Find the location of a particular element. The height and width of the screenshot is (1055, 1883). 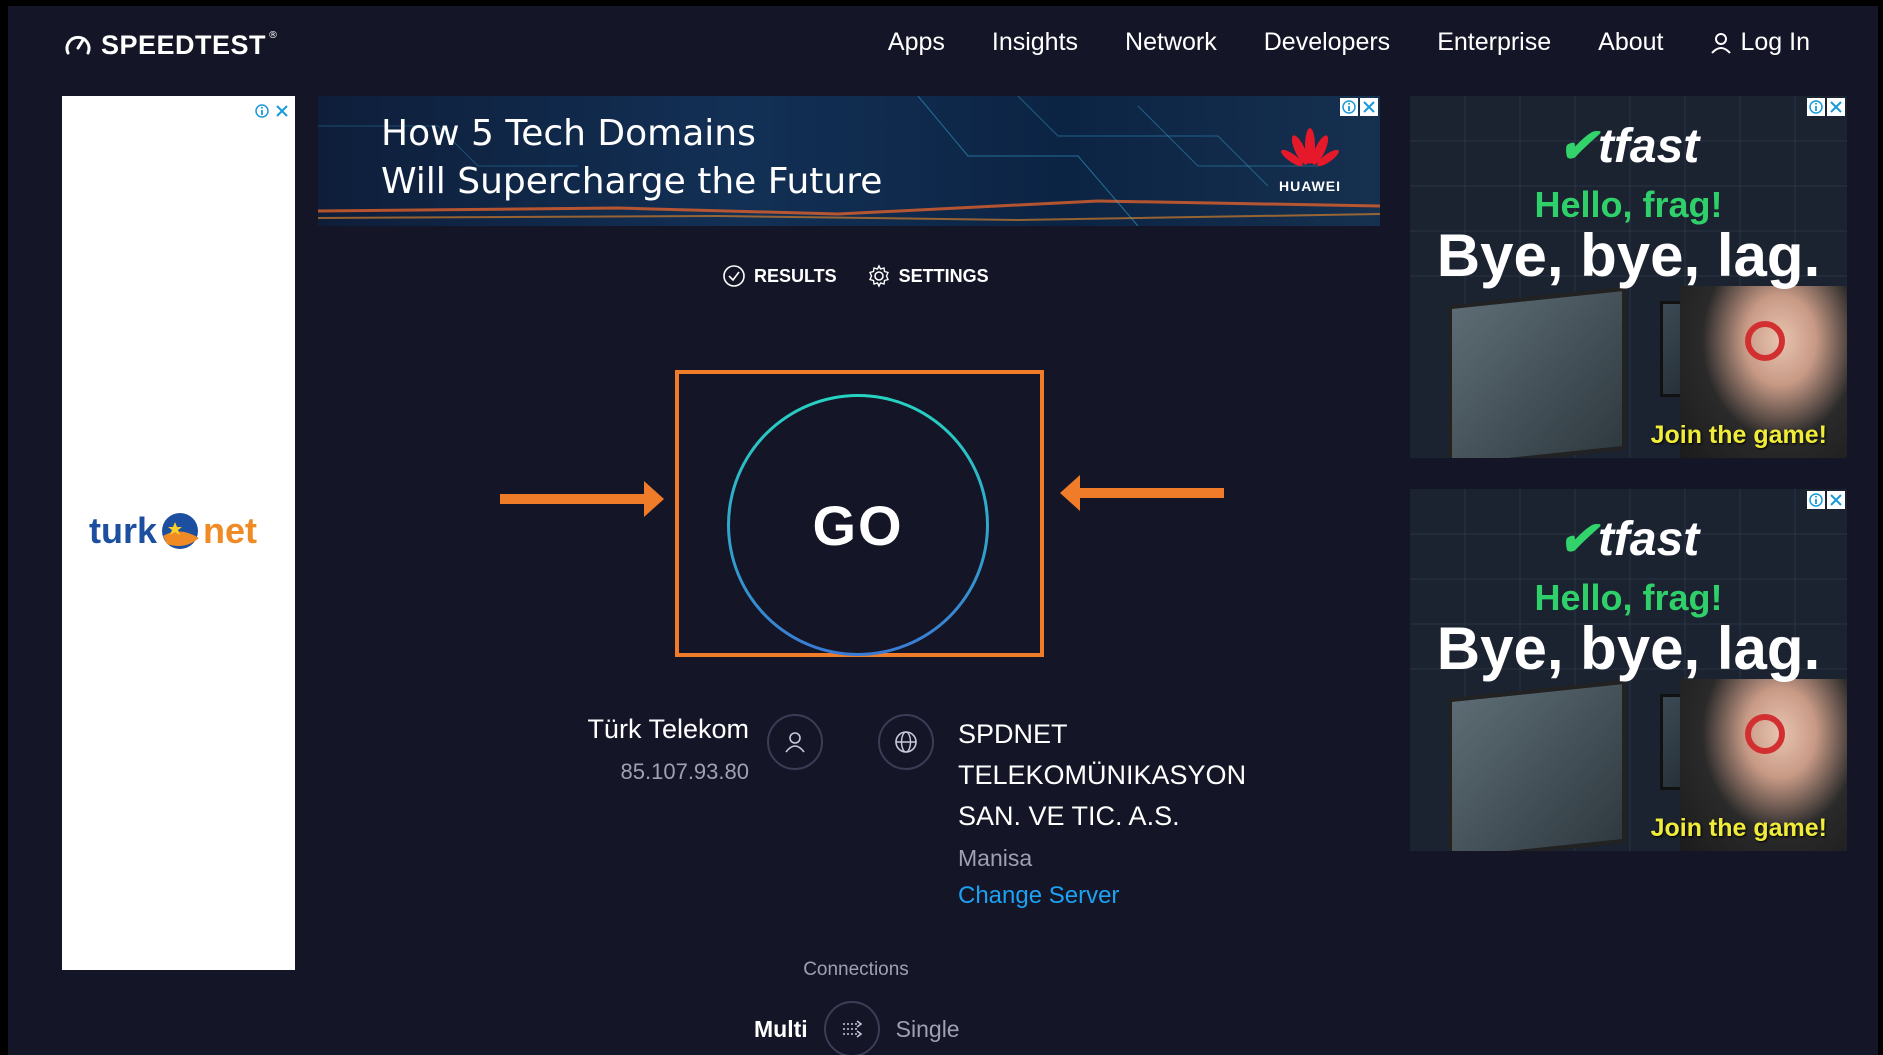

connections-toggle-row: Multi Single is located at coordinates (857, 1028).